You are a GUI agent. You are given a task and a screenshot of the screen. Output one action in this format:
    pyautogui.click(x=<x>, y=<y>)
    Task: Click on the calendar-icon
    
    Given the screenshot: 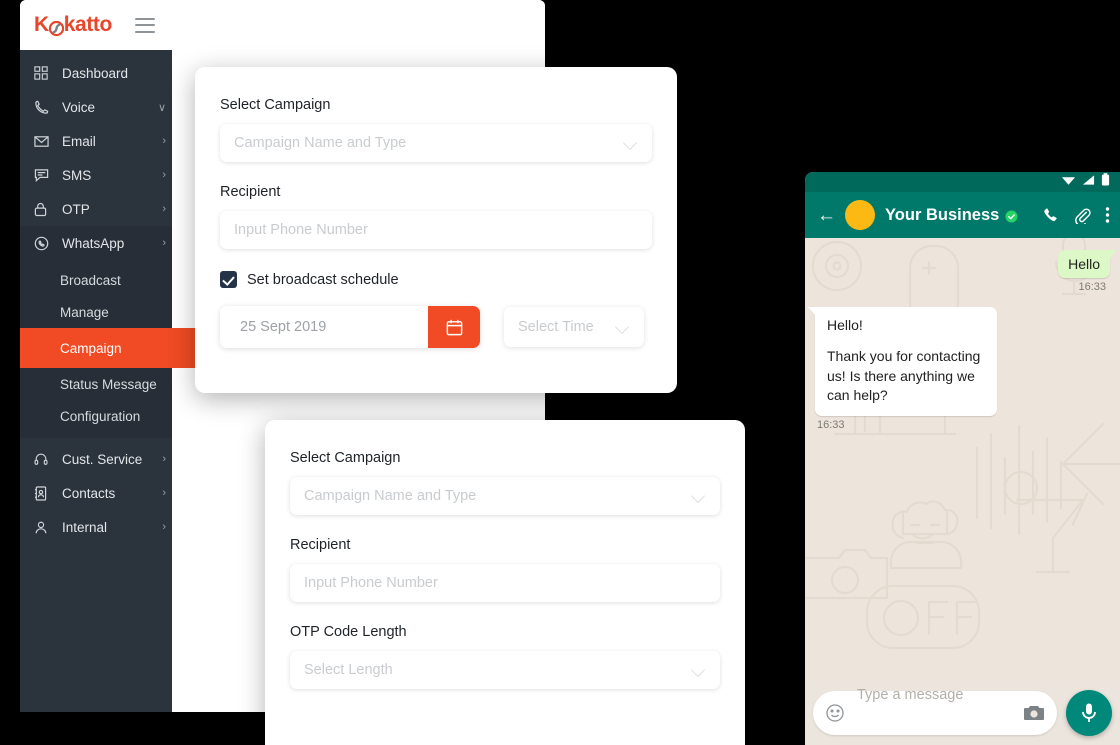 What is the action you would take?
    pyautogui.click(x=454, y=327)
    